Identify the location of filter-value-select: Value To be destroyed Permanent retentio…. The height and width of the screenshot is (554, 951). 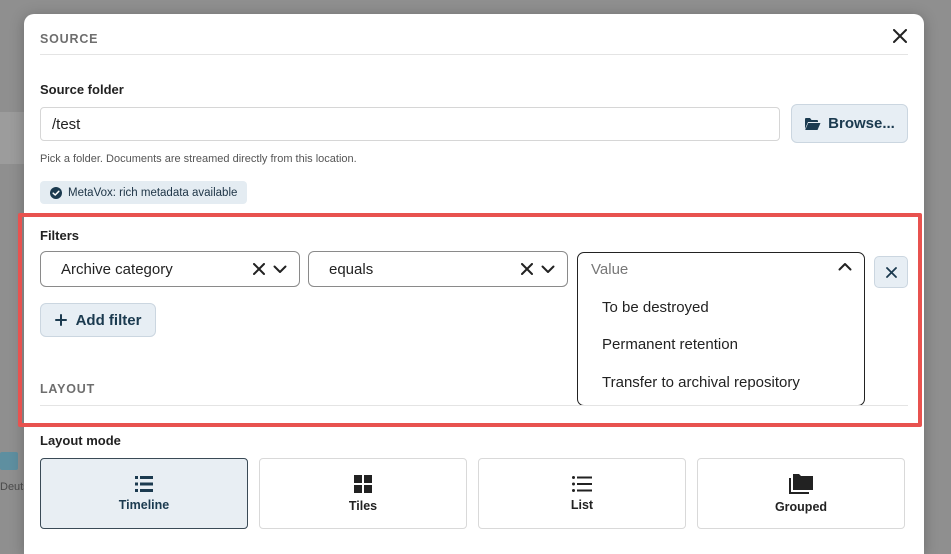
(721, 329).